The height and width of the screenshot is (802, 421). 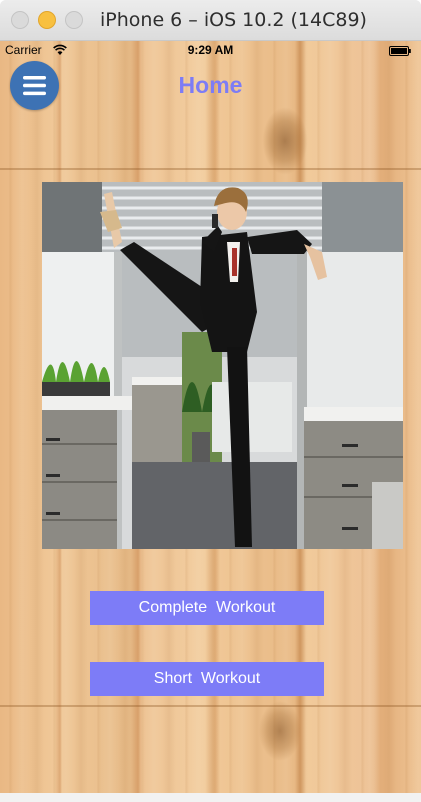 I want to click on complete-workout-button: Complete Workout, so click(x=207, y=608).